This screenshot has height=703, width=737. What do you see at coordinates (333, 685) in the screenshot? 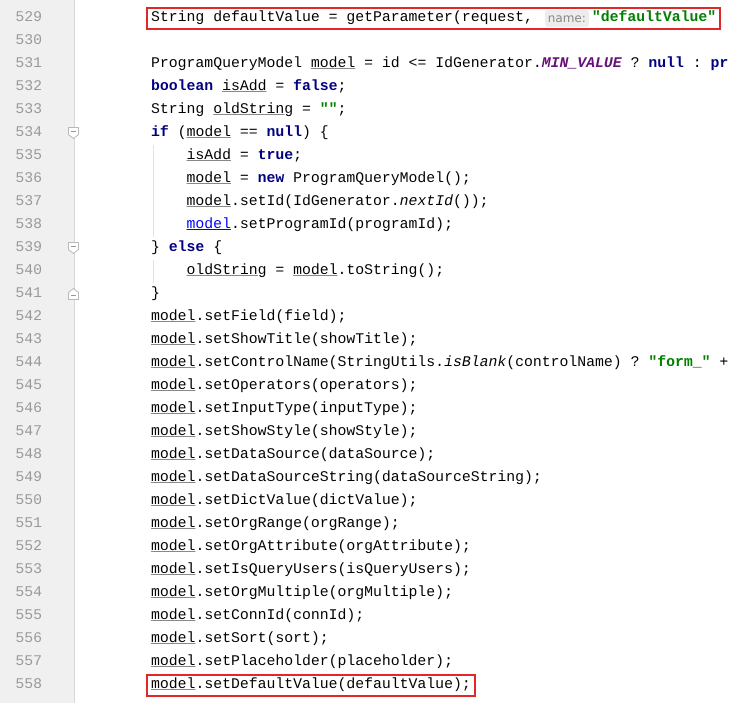
I see `code-text: .setDefaultValue(defaultValue);` at bounding box center [333, 685].